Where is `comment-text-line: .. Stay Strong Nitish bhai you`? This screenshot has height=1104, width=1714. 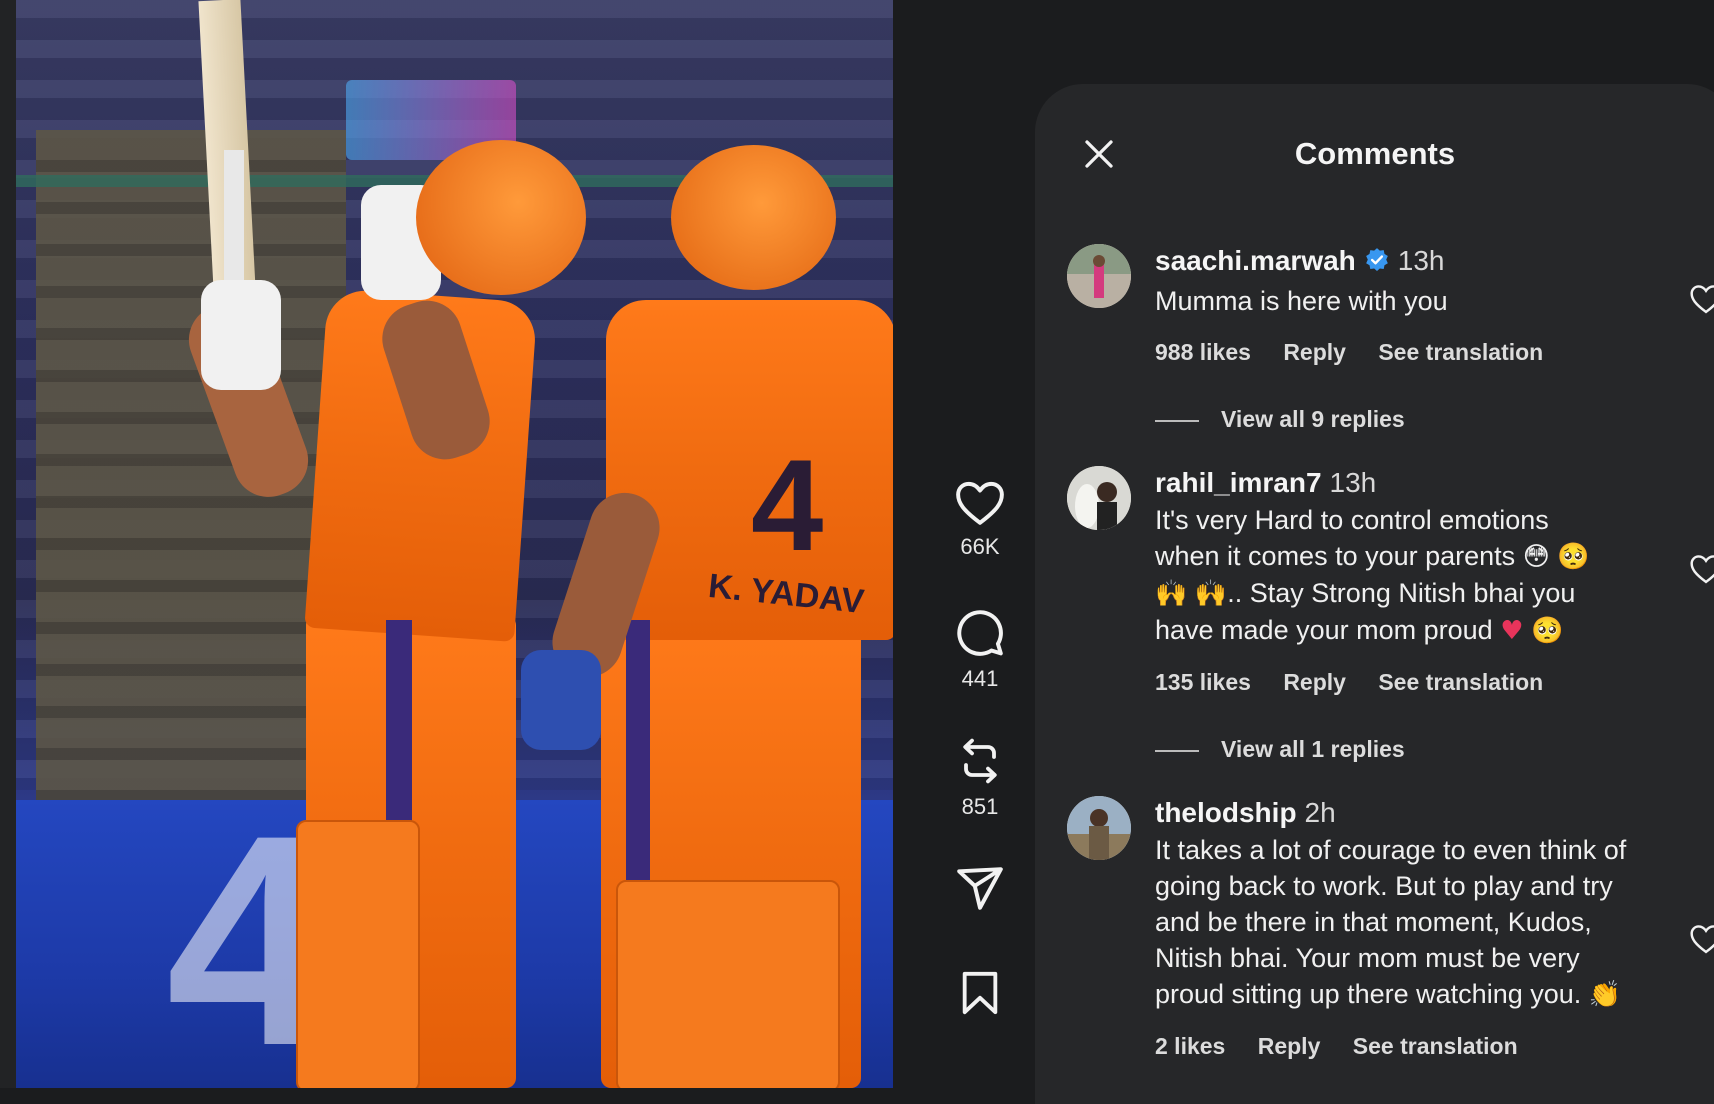
comment-text-line: .. Stay Strong Nitish bhai you is located at coordinates (1401, 593).